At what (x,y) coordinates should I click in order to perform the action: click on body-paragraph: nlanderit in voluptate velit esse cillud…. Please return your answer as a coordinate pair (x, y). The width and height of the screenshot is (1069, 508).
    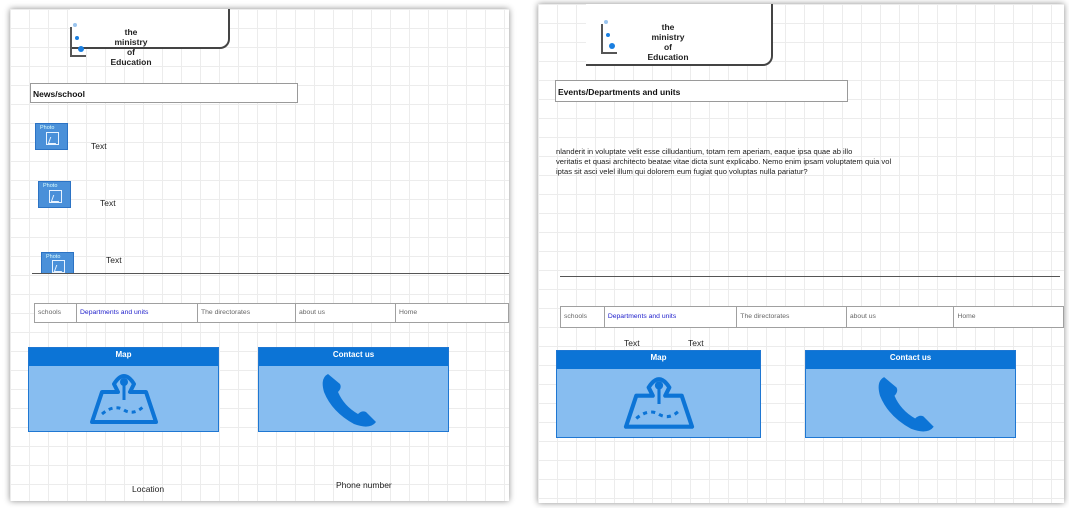
    Looking at the image, I should click on (724, 161).